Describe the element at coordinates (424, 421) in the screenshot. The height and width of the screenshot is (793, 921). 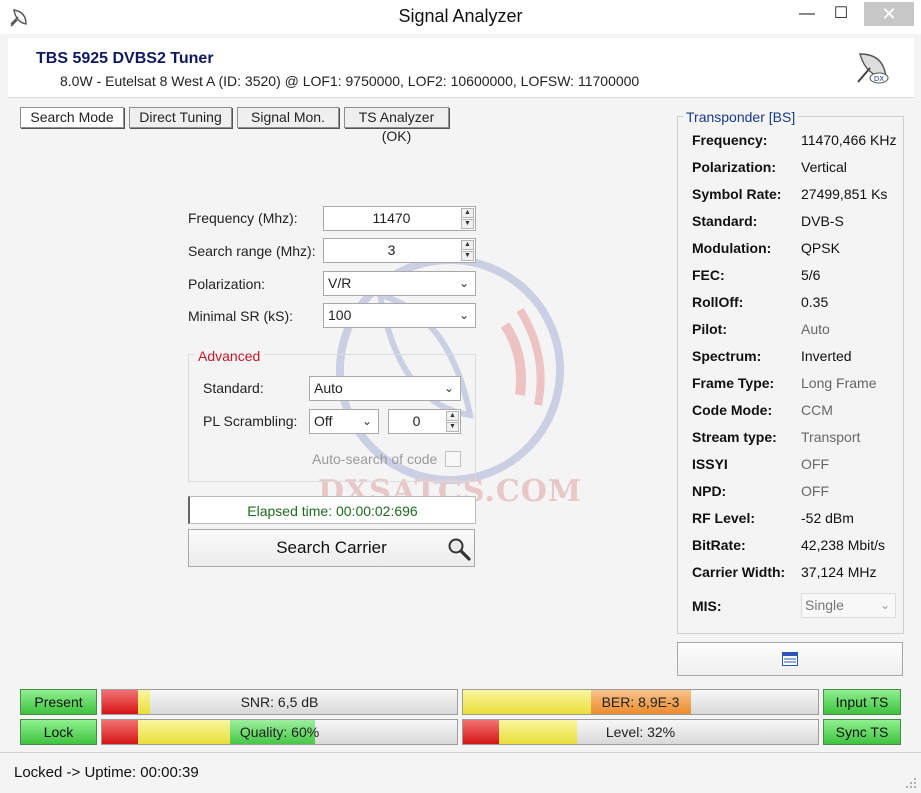
I see `pl-code-input: 0 ▲ ▼` at that location.